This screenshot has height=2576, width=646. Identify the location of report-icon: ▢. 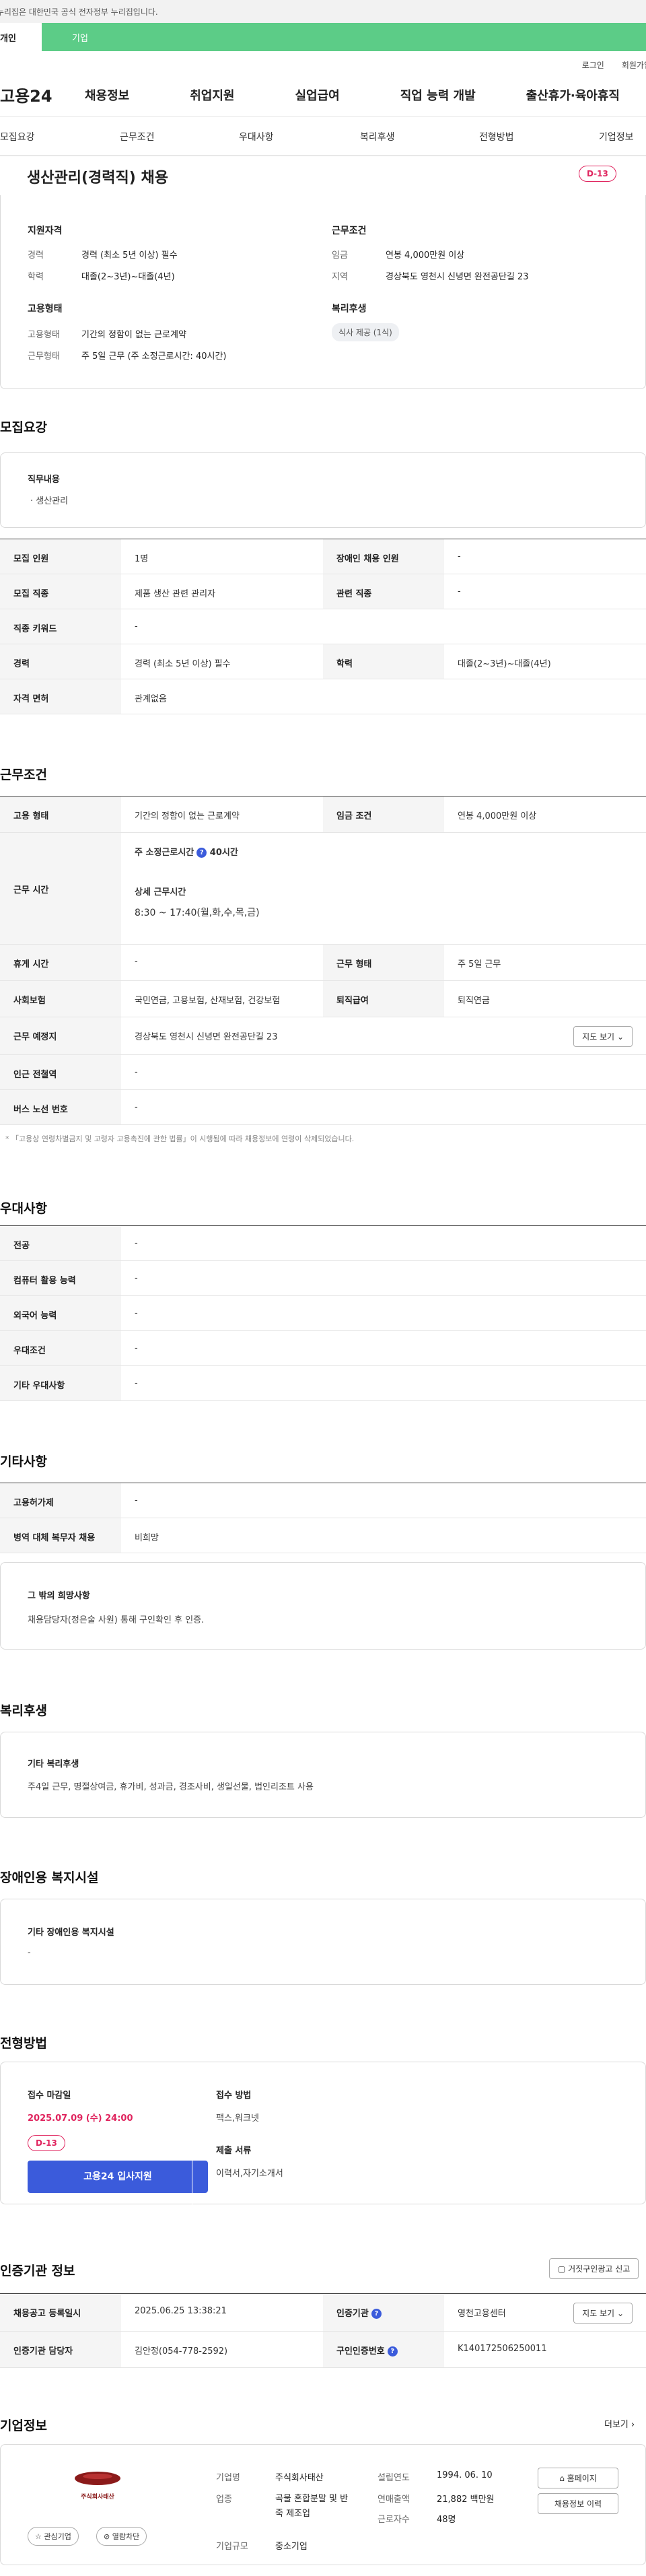
(562, 2269).